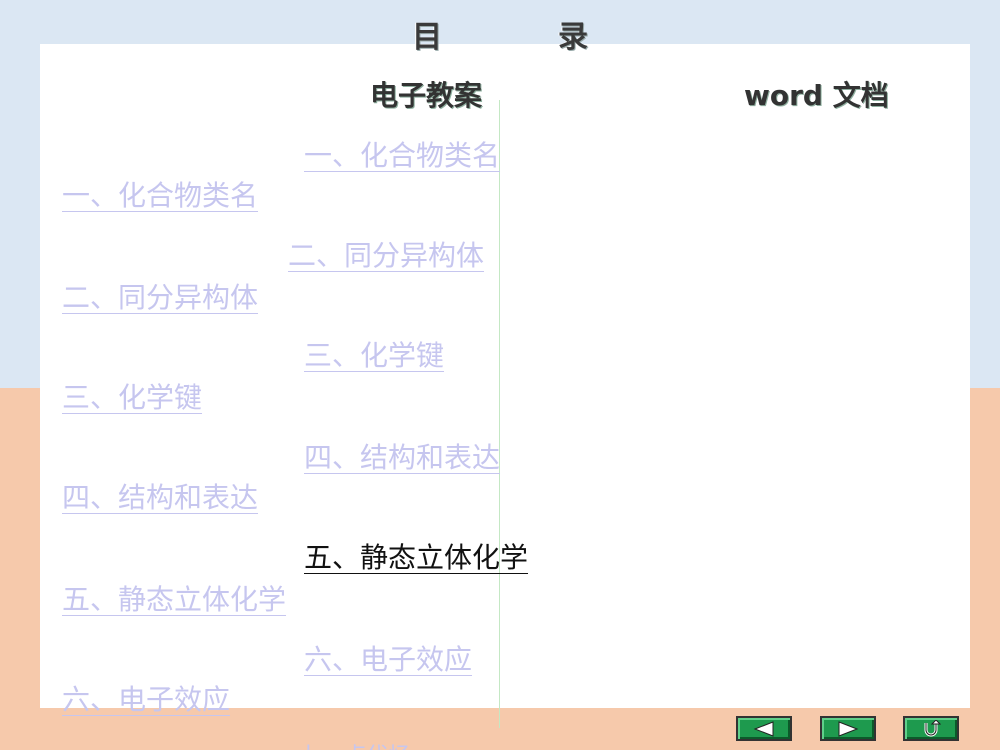 The image size is (1000, 750). Describe the element at coordinates (416, 556) in the screenshot. I see `slide-link-5: 五、静态立体化学` at that location.